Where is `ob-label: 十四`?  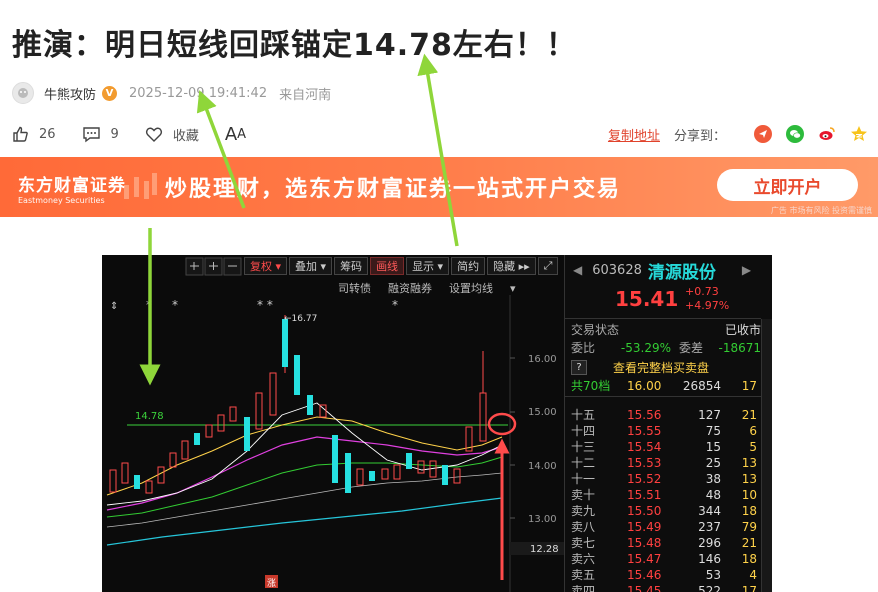 ob-label: 十四 is located at coordinates (583, 431).